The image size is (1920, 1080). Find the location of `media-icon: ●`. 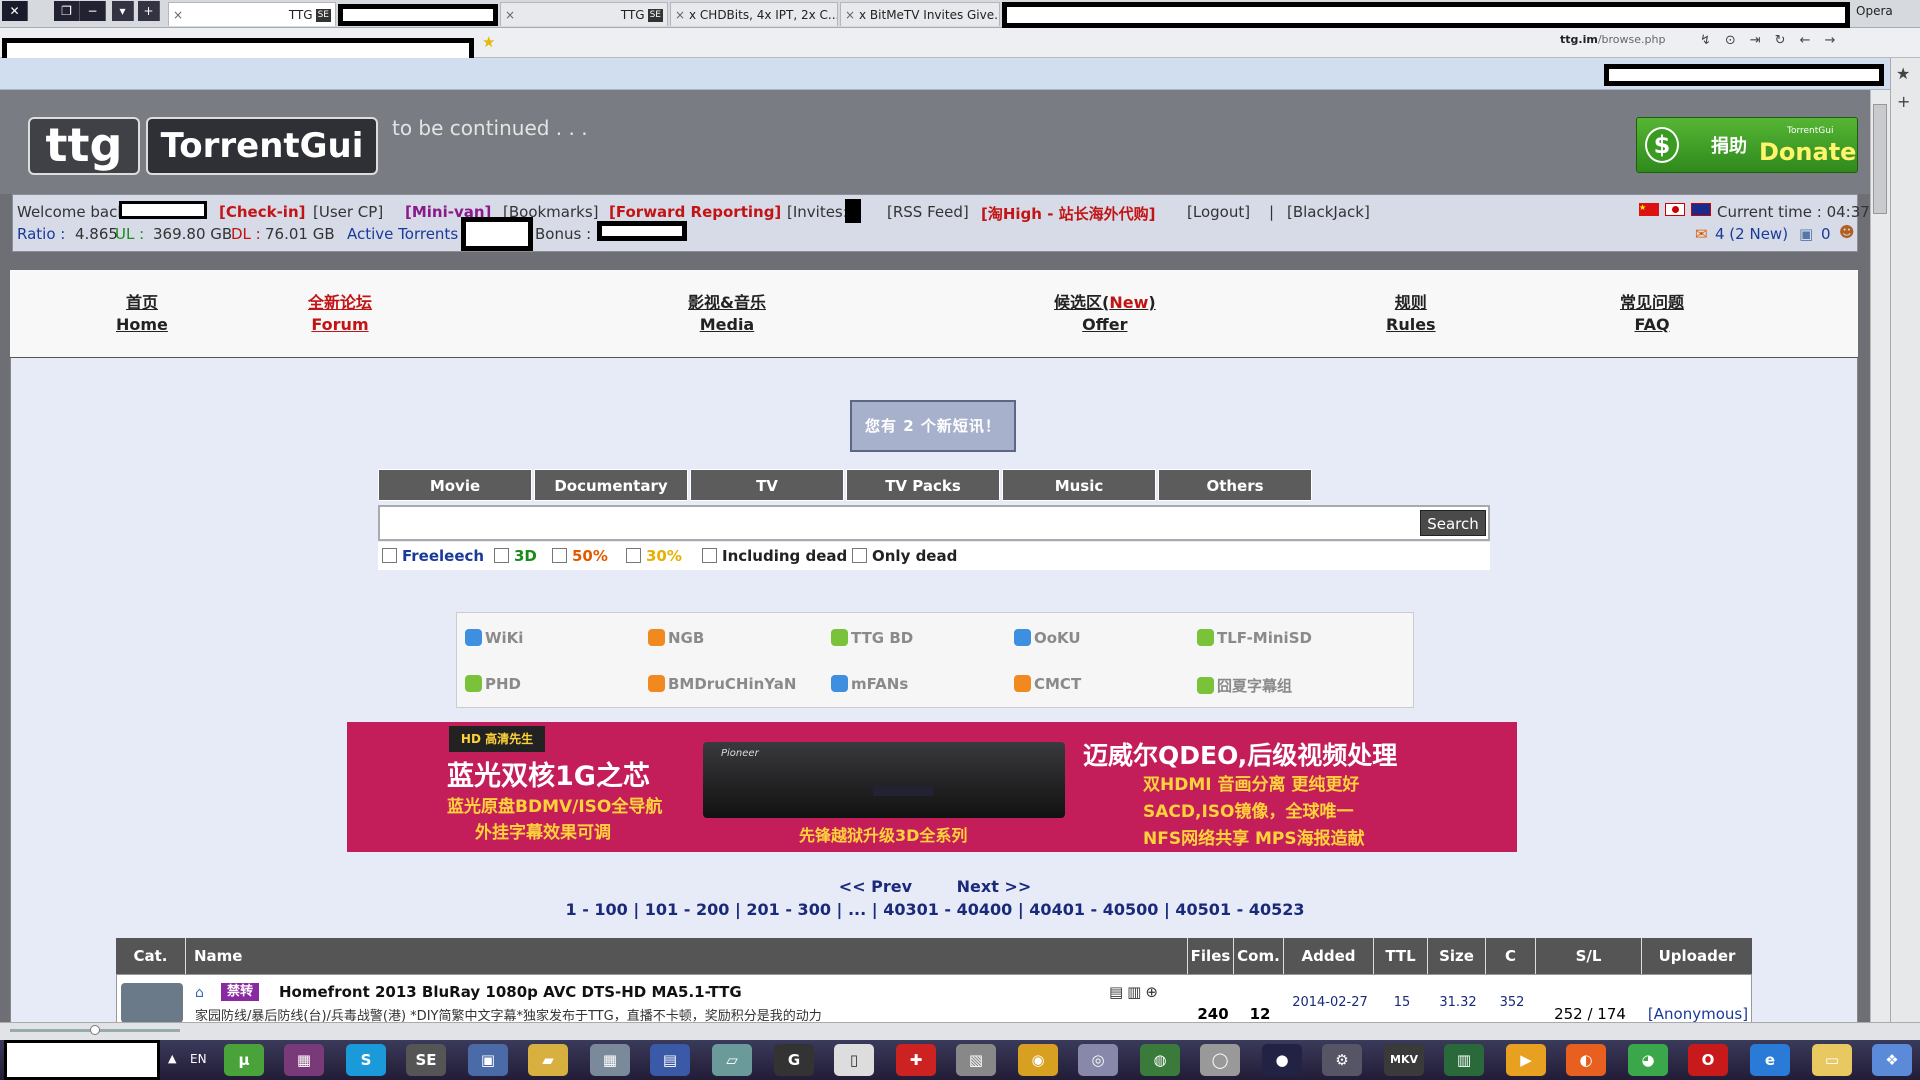

media-icon: ● is located at coordinates (1282, 1060).